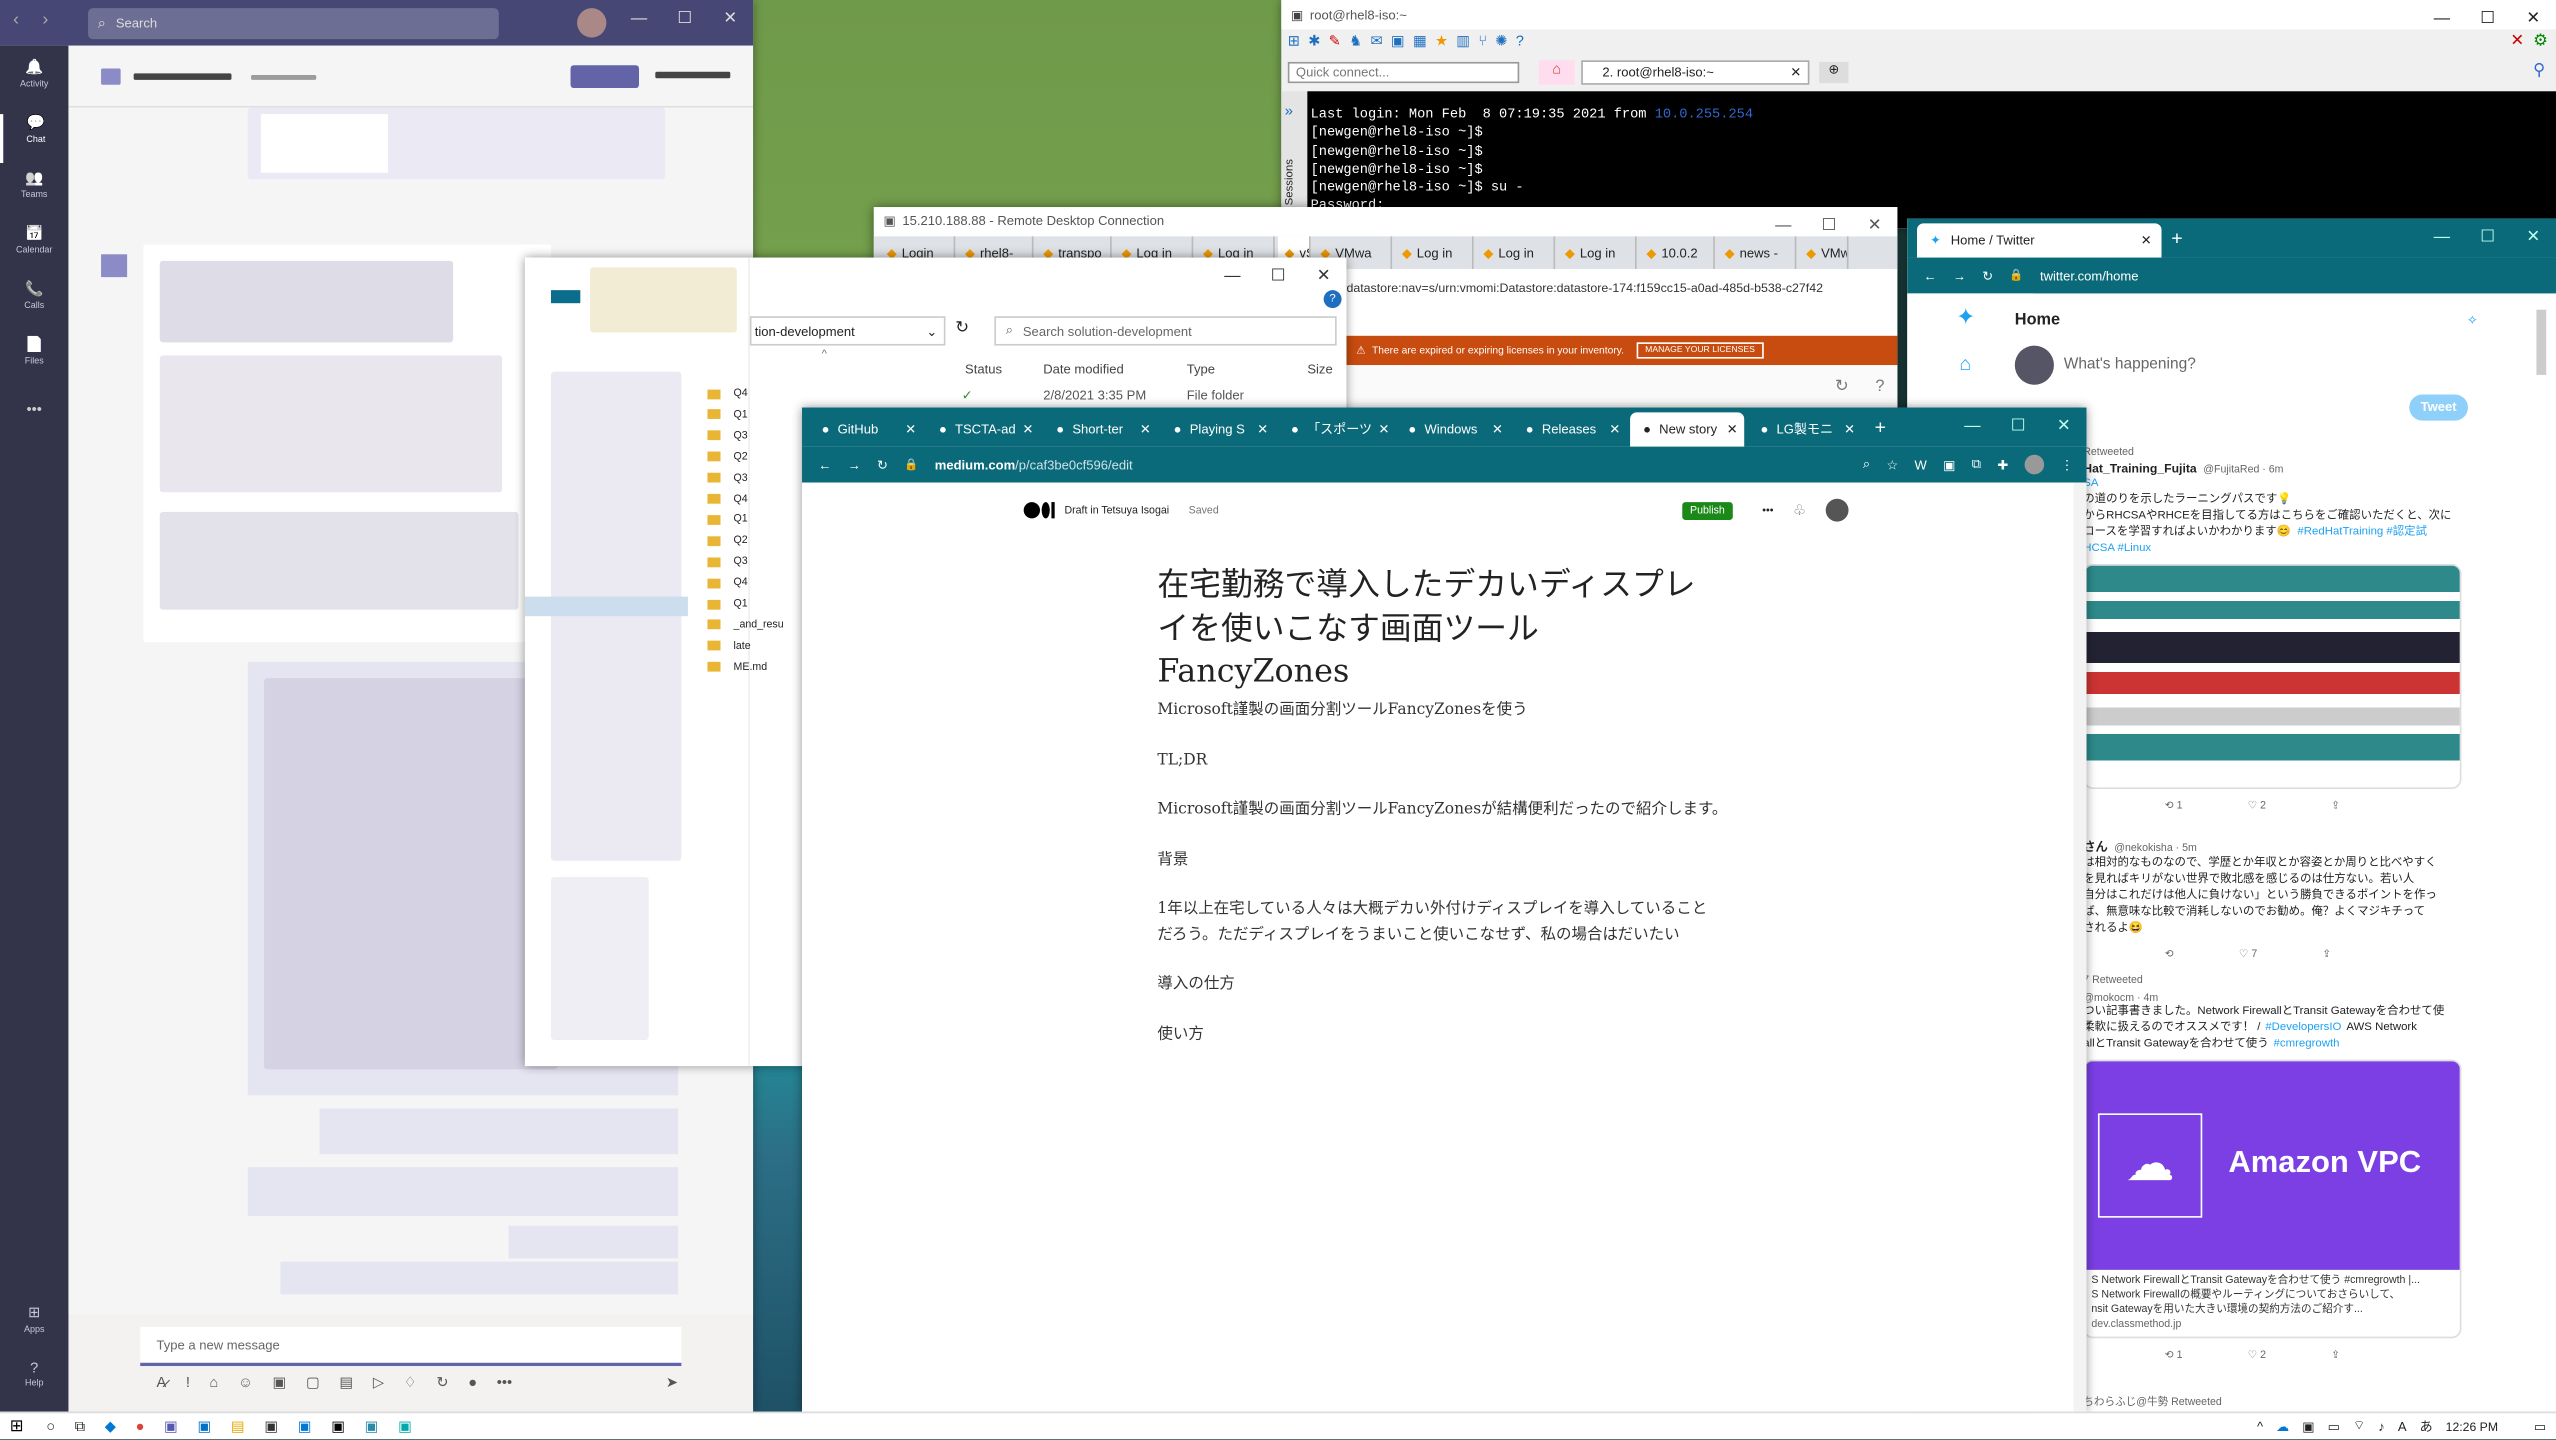 This screenshot has height=1440, width=2556. Describe the element at coordinates (1834, 72) in the screenshot. I see `new-tab-icon: ⊕` at that location.